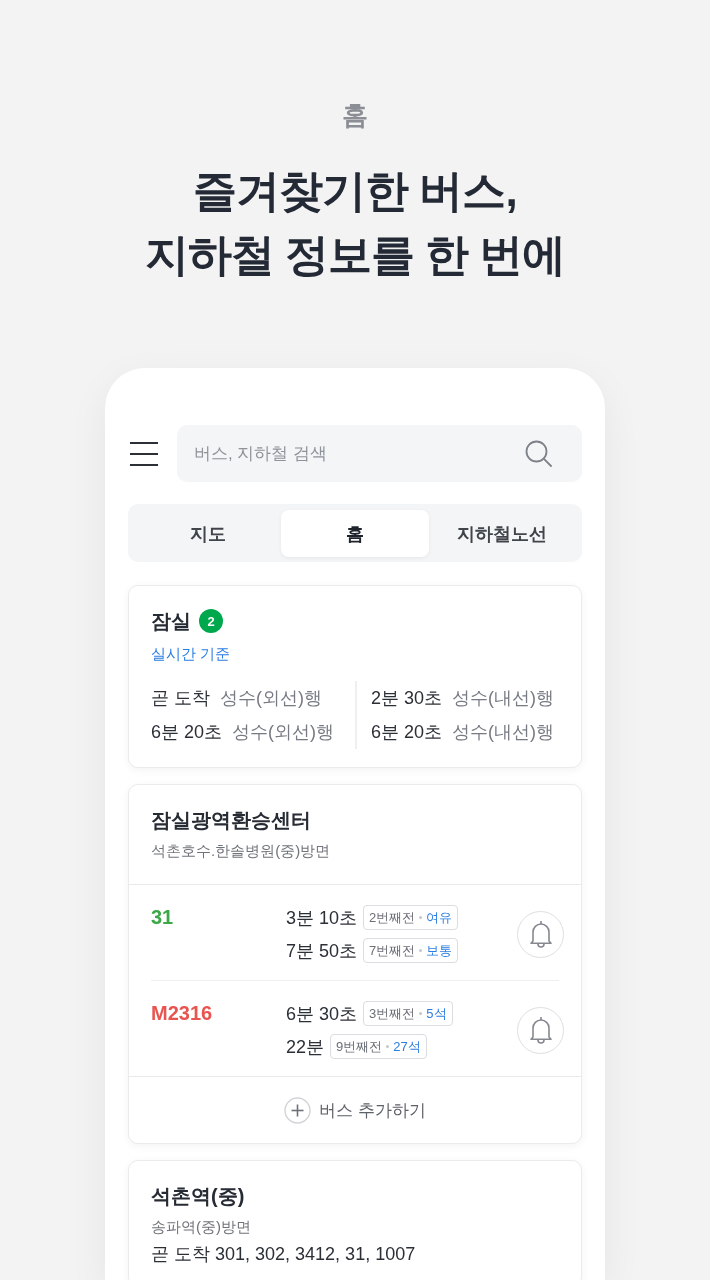 The image size is (710, 1280). Describe the element at coordinates (502, 533) in the screenshot. I see `tab: 지하철노선` at that location.